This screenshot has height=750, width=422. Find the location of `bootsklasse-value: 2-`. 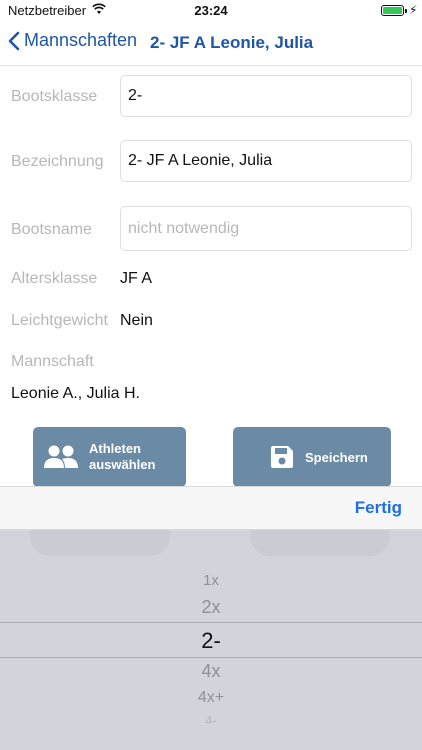

bootsklasse-value: 2- is located at coordinates (135, 95).